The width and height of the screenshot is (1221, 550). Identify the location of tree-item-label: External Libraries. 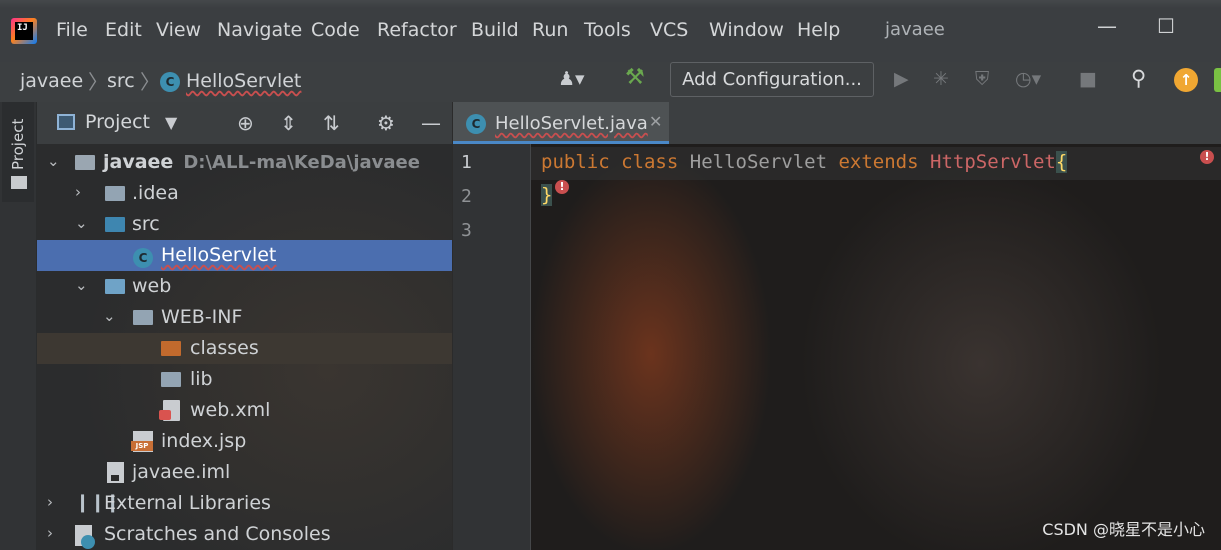
(187, 503).